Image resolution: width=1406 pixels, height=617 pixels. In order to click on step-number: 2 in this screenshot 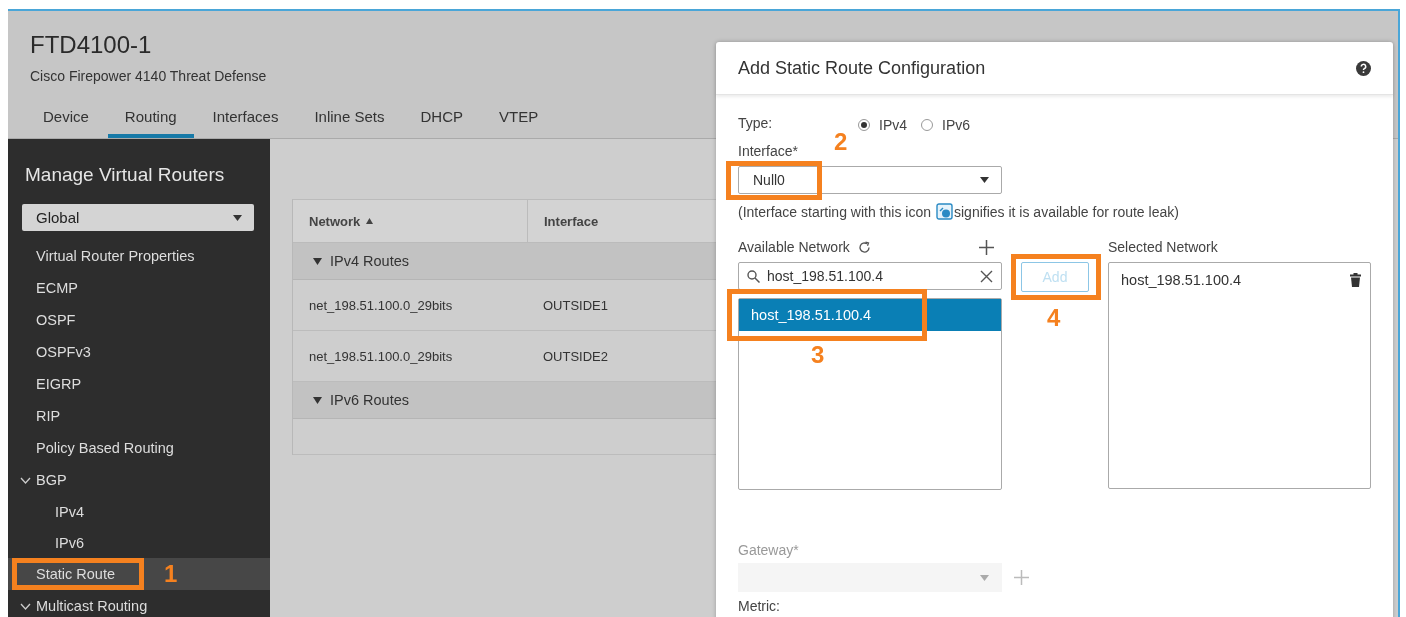, I will do `click(841, 142)`.